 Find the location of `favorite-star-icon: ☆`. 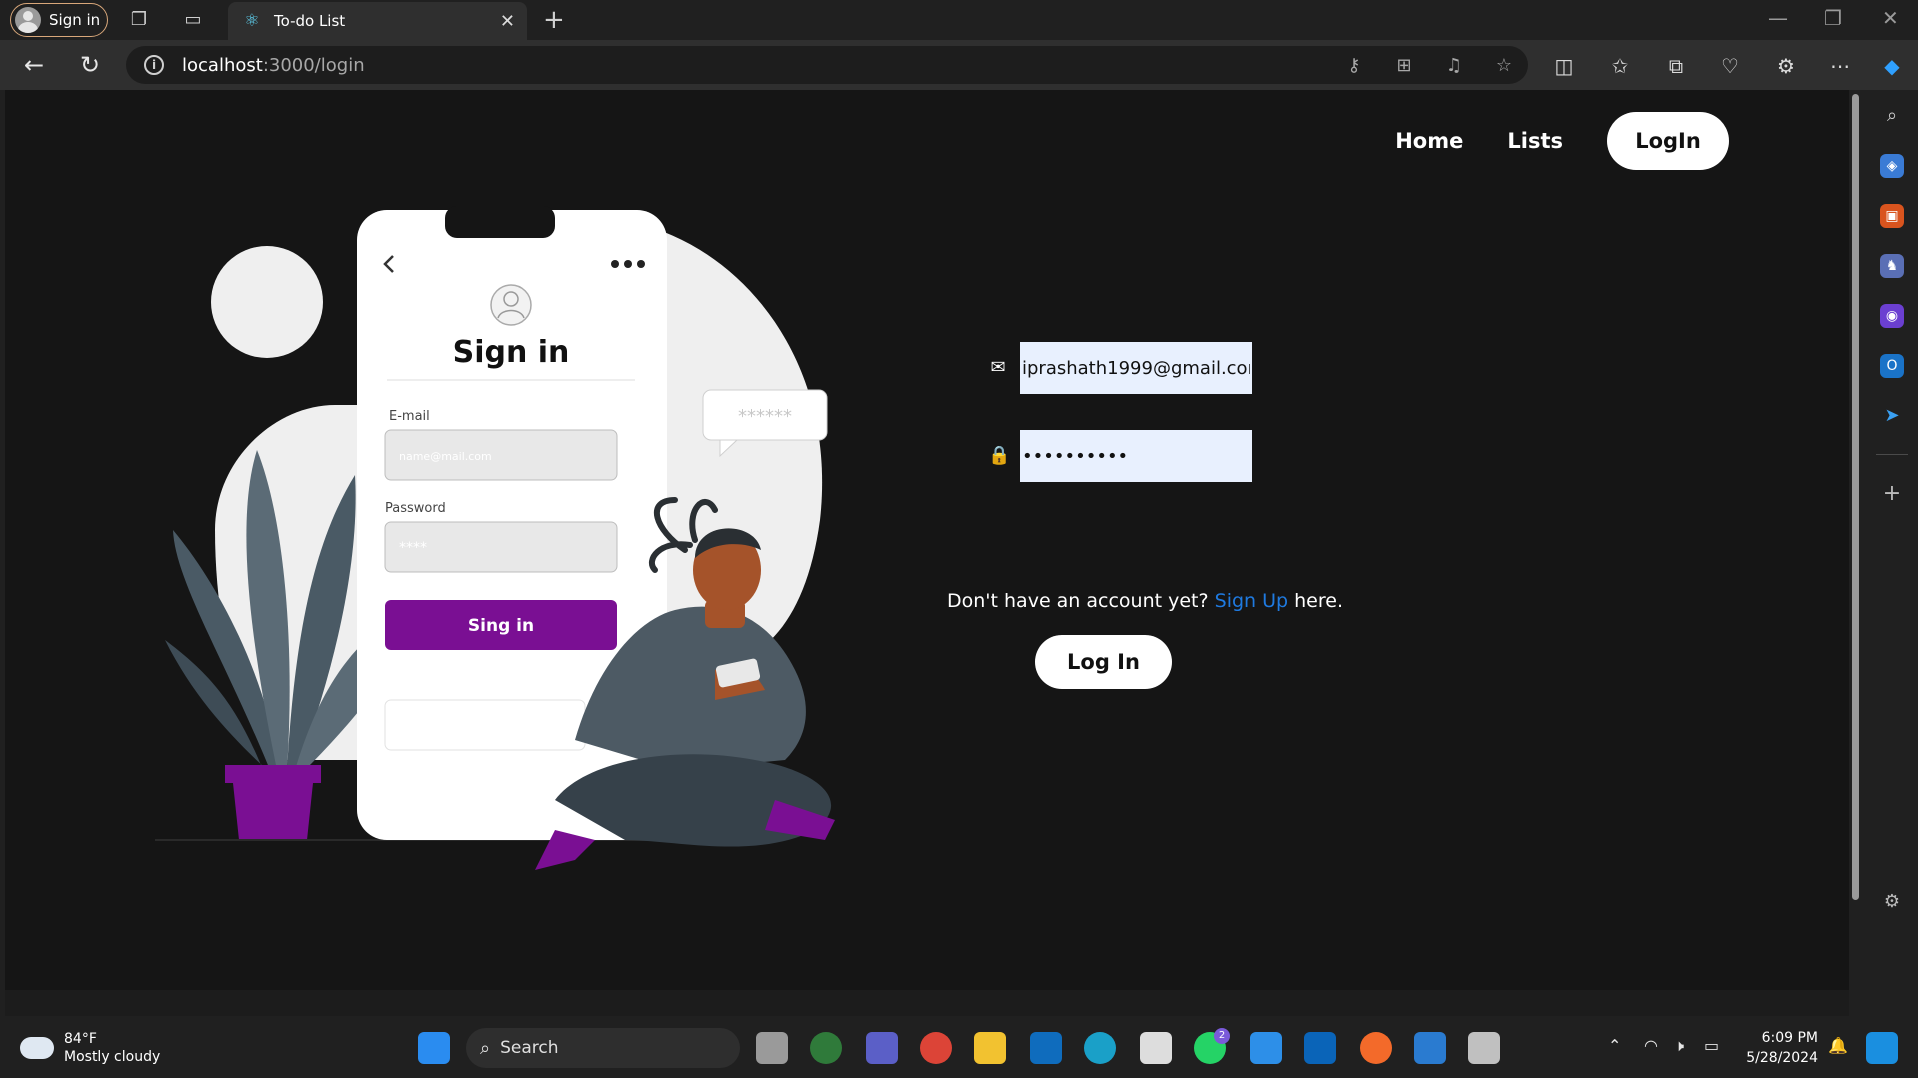

favorite-star-icon: ☆ is located at coordinates (1504, 66).